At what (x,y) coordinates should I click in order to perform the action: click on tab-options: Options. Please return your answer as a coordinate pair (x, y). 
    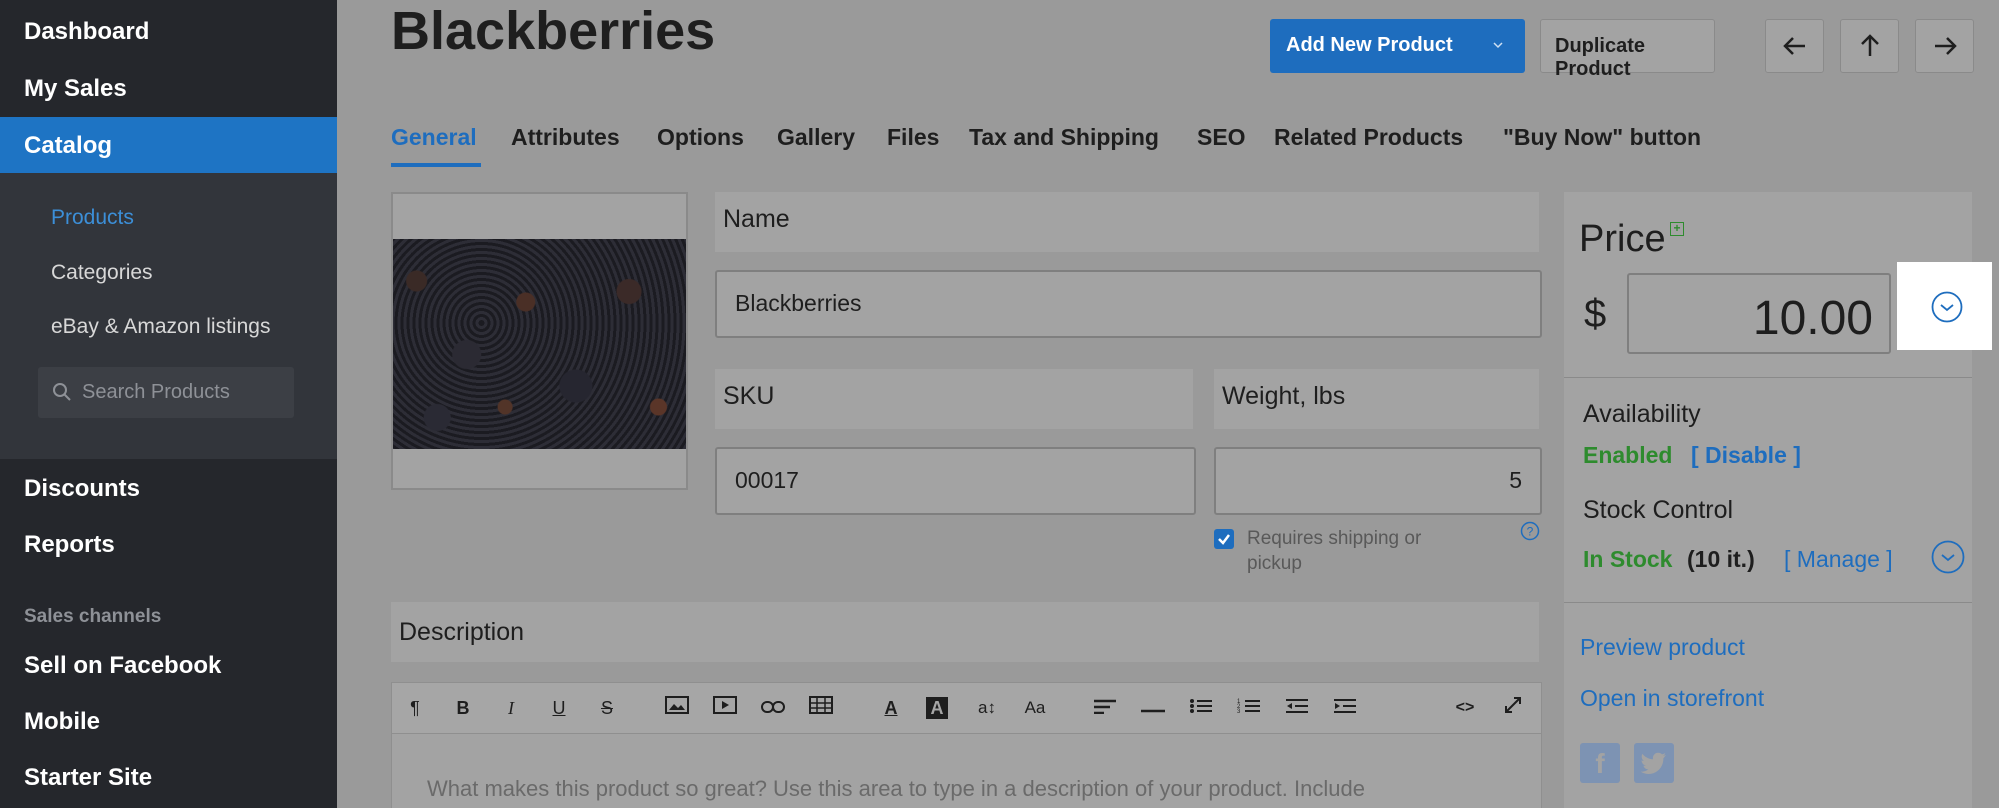
    Looking at the image, I should click on (700, 137).